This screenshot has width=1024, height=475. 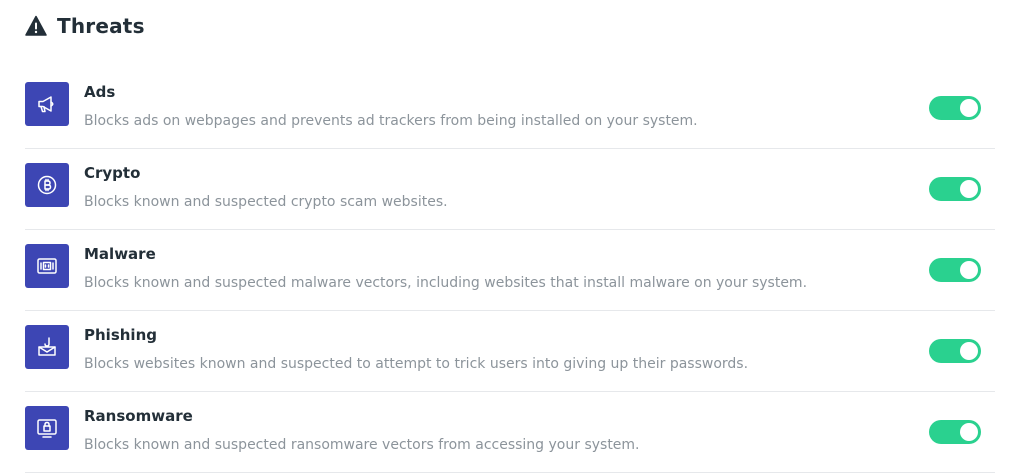 I want to click on ads-tile, so click(x=47, y=104).